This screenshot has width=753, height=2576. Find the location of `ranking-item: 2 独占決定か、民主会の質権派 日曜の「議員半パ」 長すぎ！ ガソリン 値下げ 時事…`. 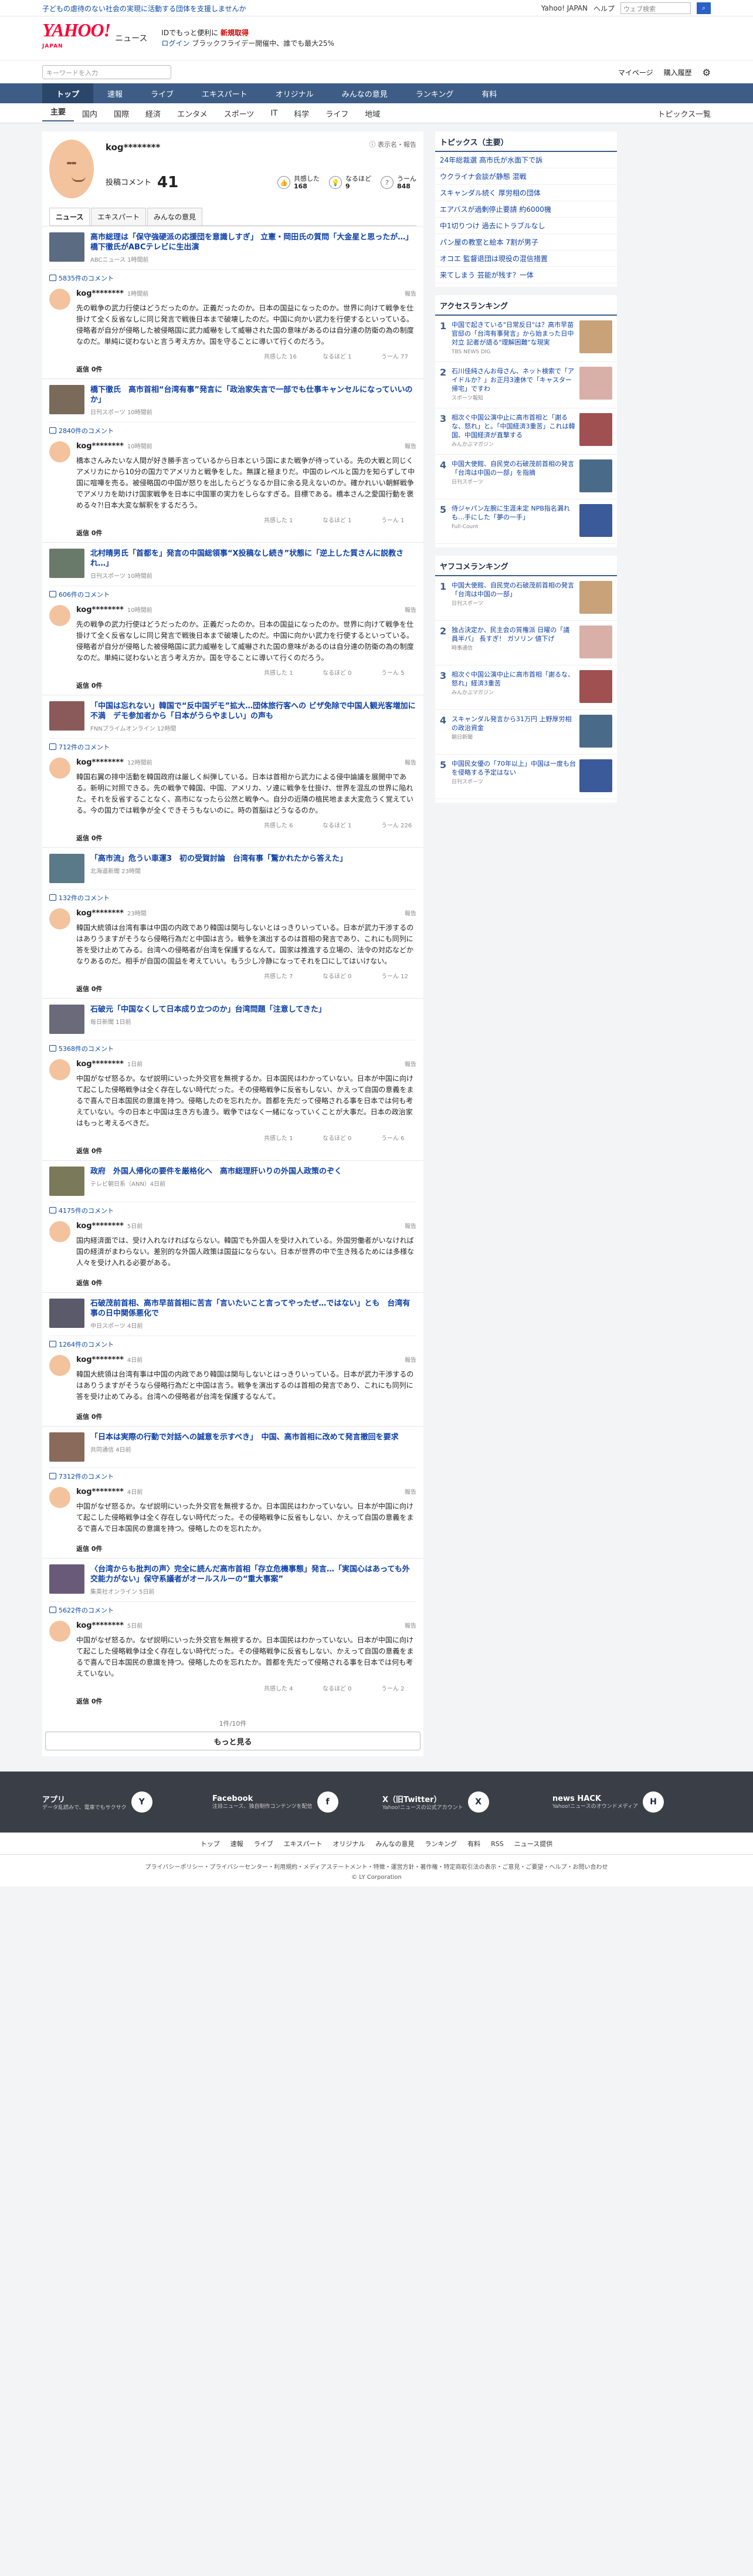

ranking-item: 2 独占決定か、民主会の質権派 日曜の「議員半パ」 長すぎ！ ガソリン 値下げ 時事… is located at coordinates (526, 643).